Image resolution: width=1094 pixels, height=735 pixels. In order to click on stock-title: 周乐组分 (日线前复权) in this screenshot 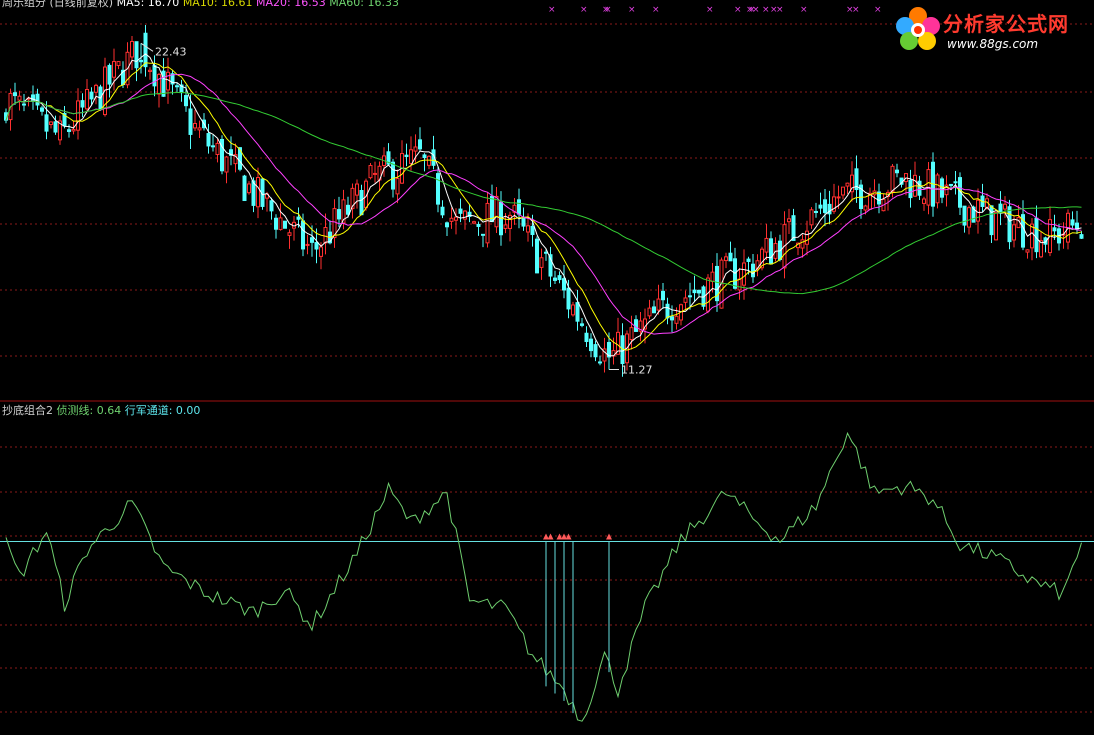, I will do `click(58, 4)`.